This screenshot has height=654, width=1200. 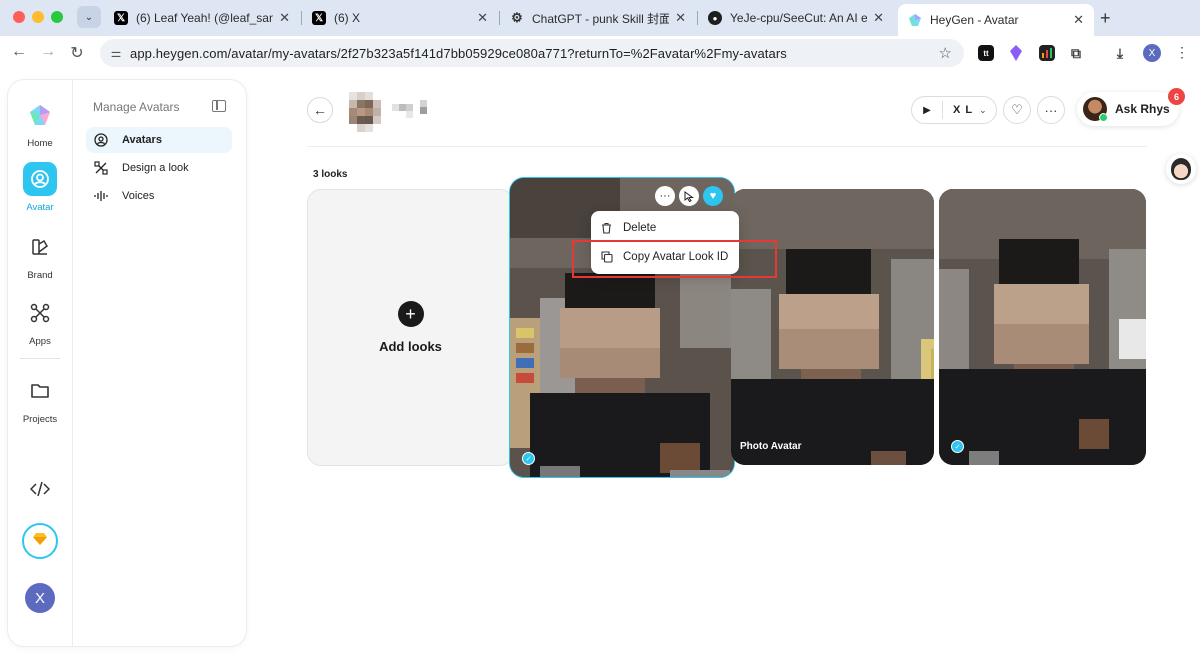 What do you see at coordinates (1105, 18) in the screenshot?
I see `new-tab-plus-icon: +` at bounding box center [1105, 18].